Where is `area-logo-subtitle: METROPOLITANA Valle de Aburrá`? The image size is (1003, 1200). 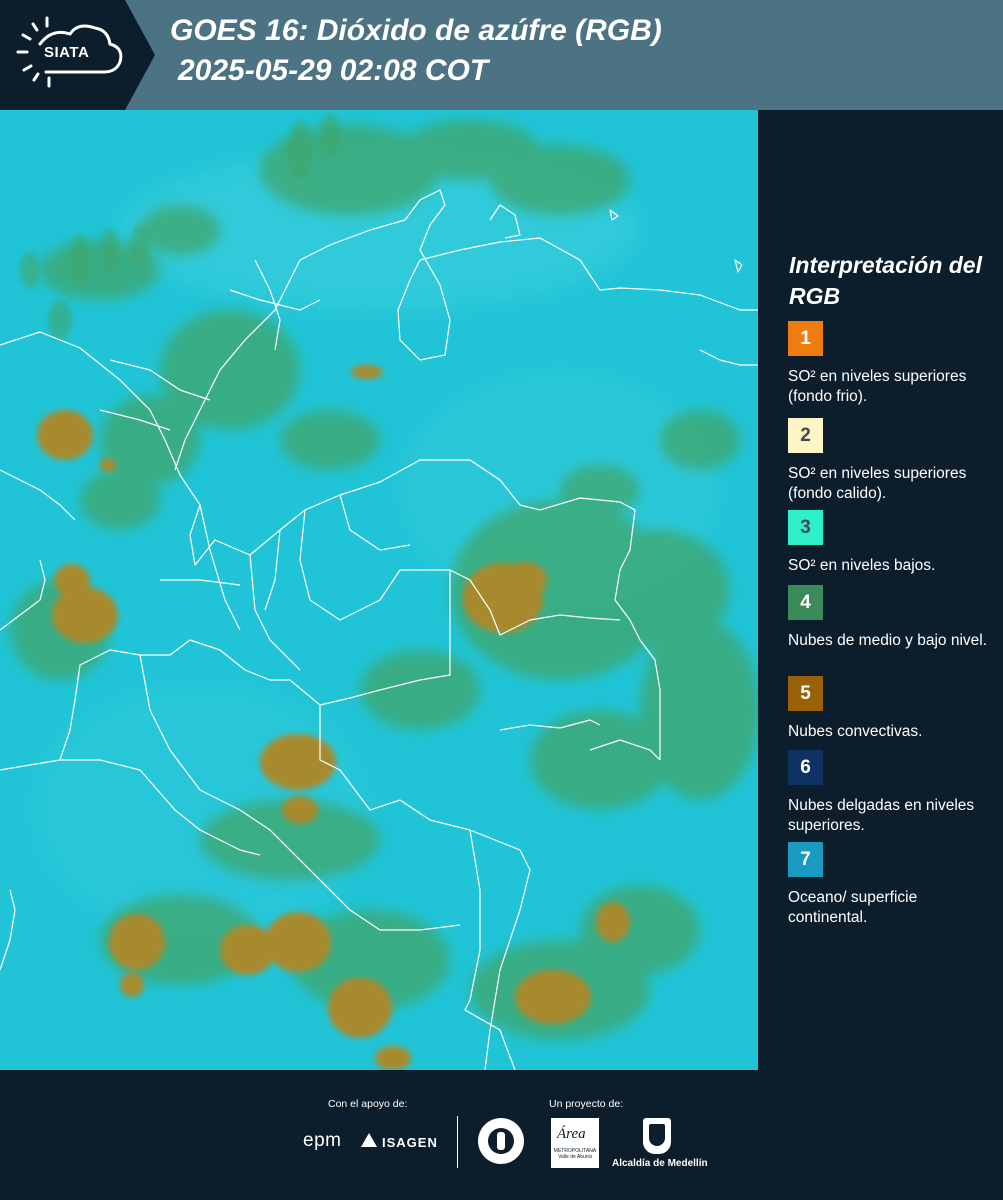
area-logo-subtitle: METROPOLITANA Valle de Aburrá is located at coordinates (575, 1154).